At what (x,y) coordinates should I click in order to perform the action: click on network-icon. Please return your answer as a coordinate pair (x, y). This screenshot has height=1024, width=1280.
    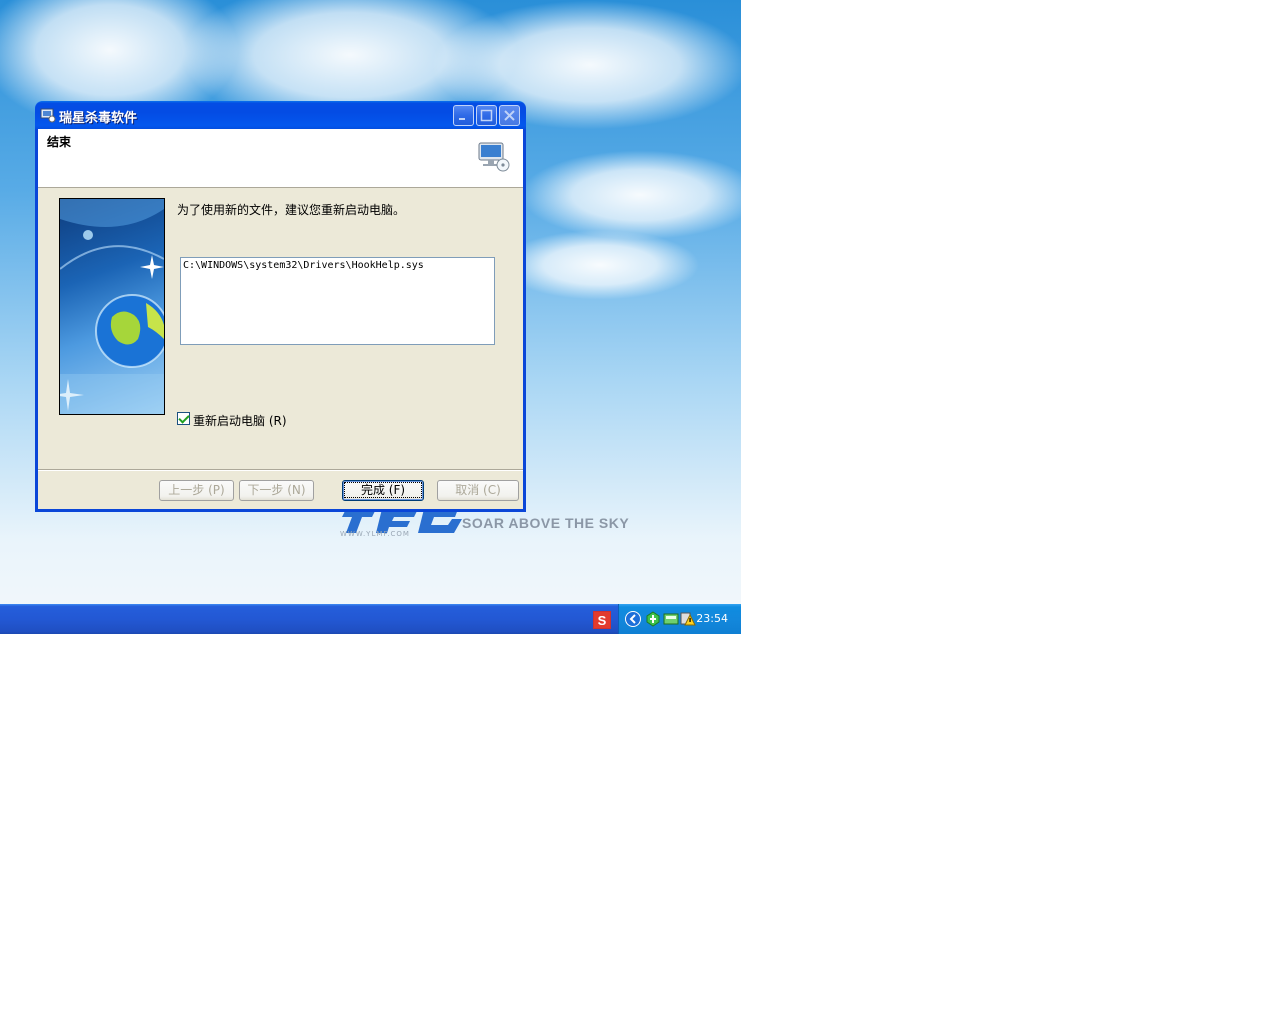
    Looking at the image, I should click on (671, 619).